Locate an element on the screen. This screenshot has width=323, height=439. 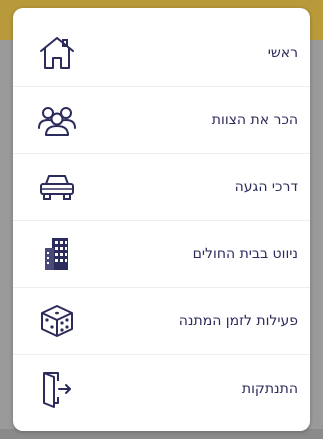
home-icon is located at coordinates (57, 53).